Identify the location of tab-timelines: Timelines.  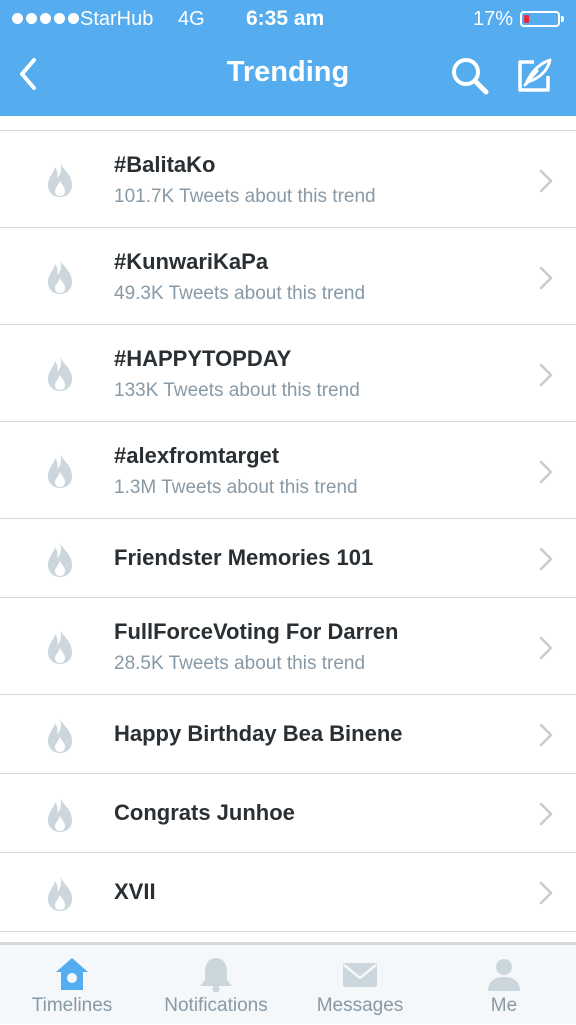
(72, 985).